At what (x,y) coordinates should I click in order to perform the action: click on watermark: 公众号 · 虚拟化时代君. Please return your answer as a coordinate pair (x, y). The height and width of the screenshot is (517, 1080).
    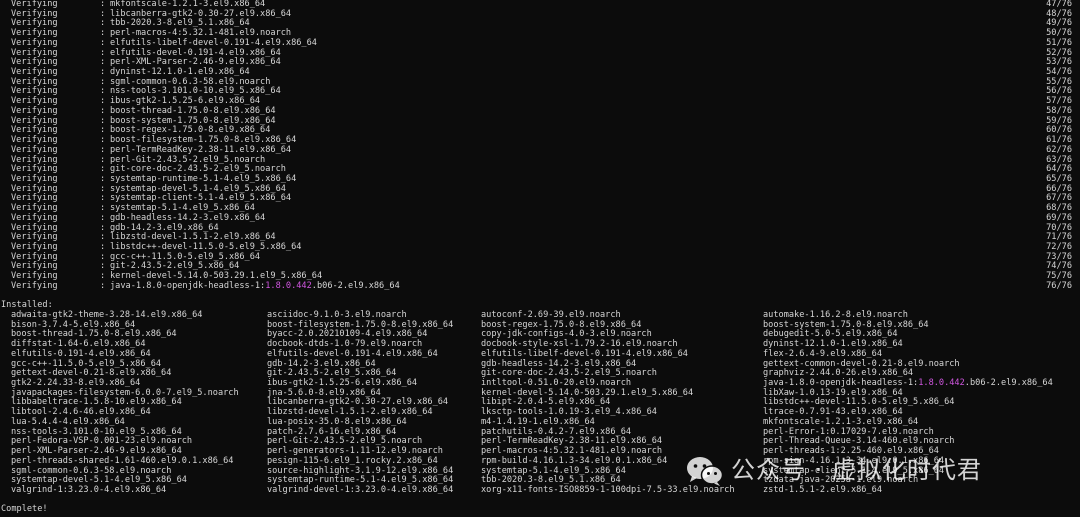
    Looking at the image, I should click on (834, 471).